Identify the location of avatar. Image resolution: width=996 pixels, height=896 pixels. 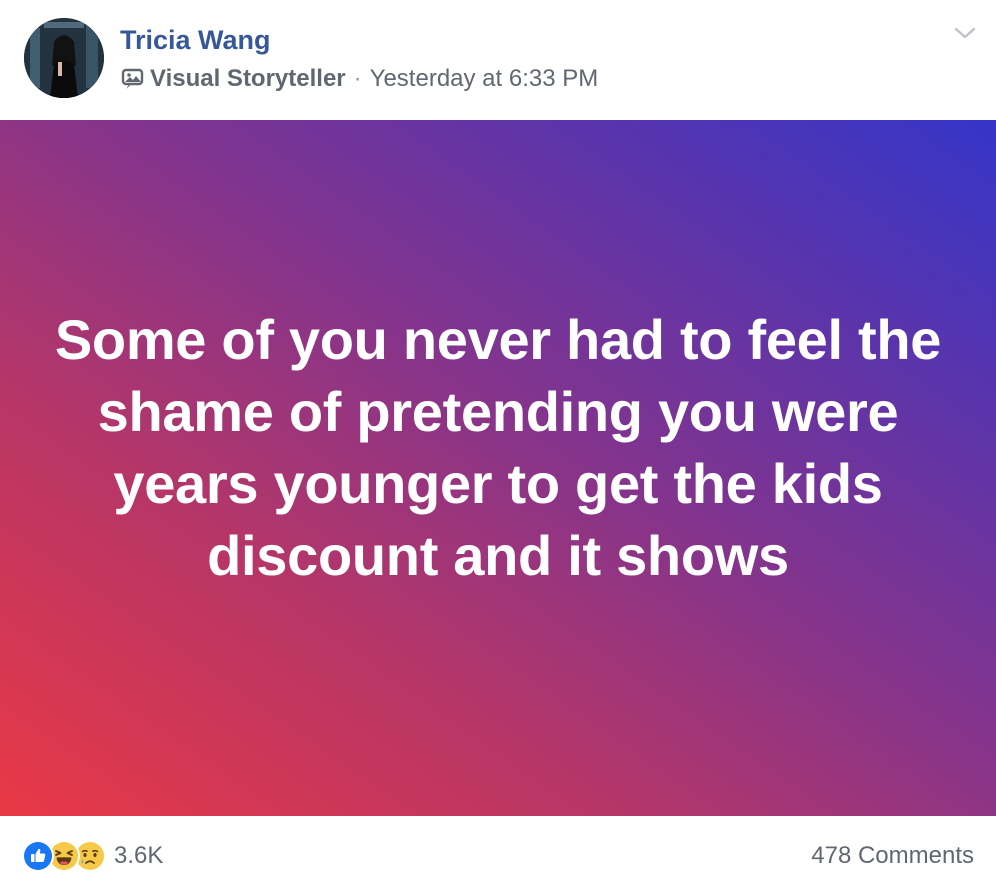
(64, 58).